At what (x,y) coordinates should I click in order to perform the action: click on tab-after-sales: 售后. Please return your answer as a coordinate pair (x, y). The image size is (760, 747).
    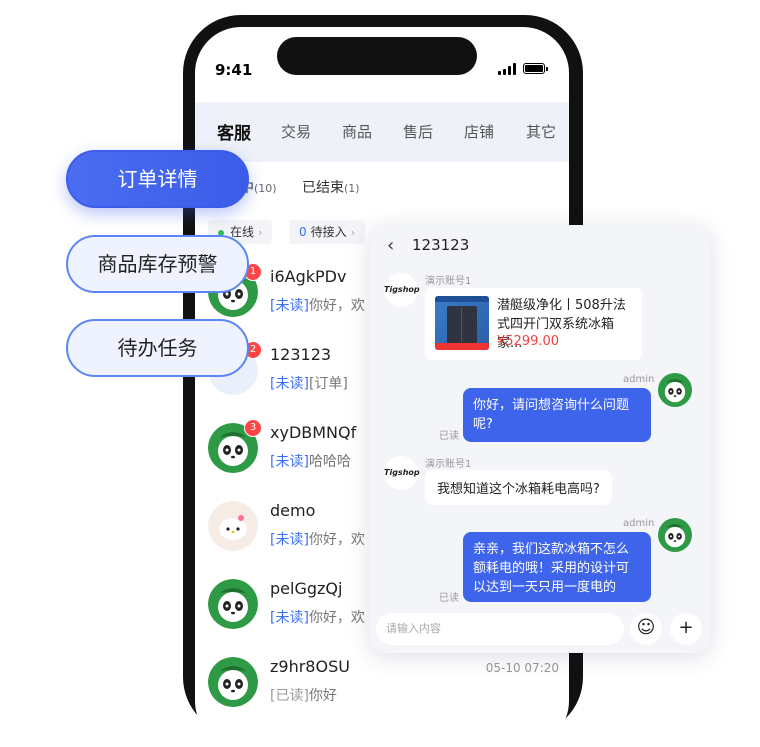
    Looking at the image, I should click on (418, 131).